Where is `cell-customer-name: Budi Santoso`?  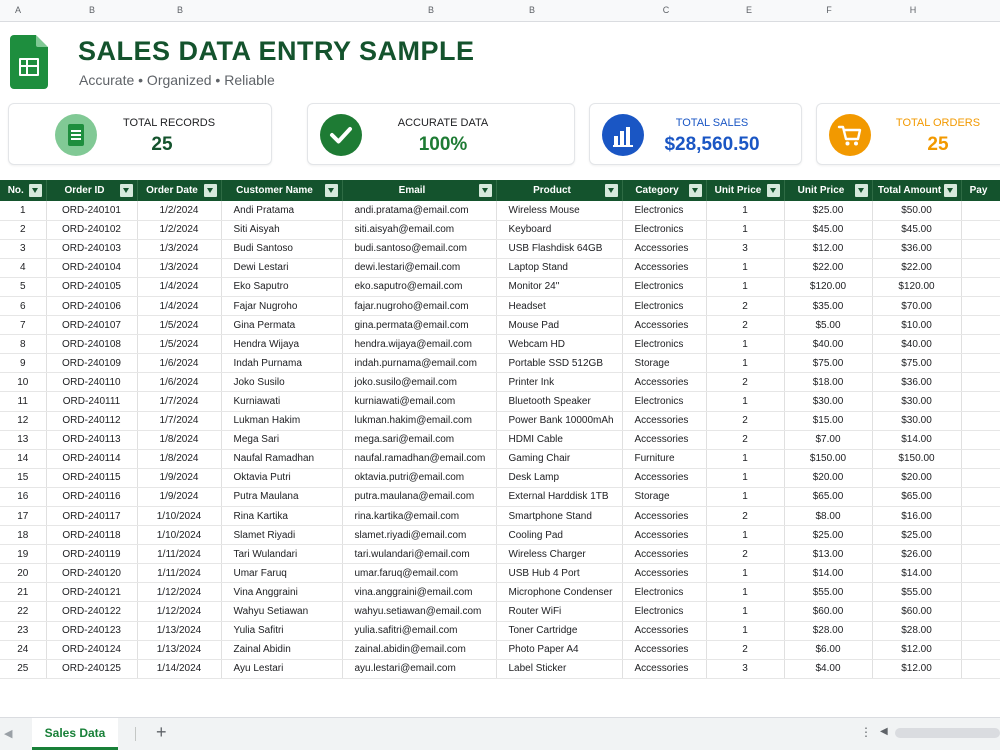
cell-customer-name: Budi Santoso is located at coordinates (282, 249).